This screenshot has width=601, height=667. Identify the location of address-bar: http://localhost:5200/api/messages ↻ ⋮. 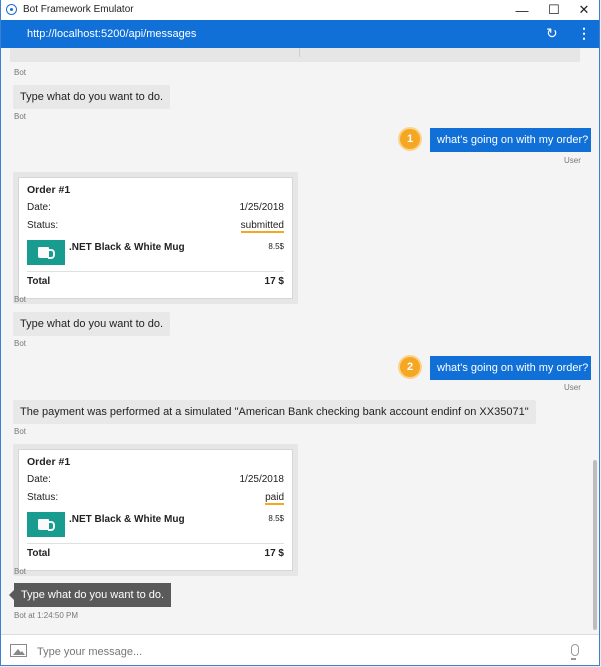
(300, 34).